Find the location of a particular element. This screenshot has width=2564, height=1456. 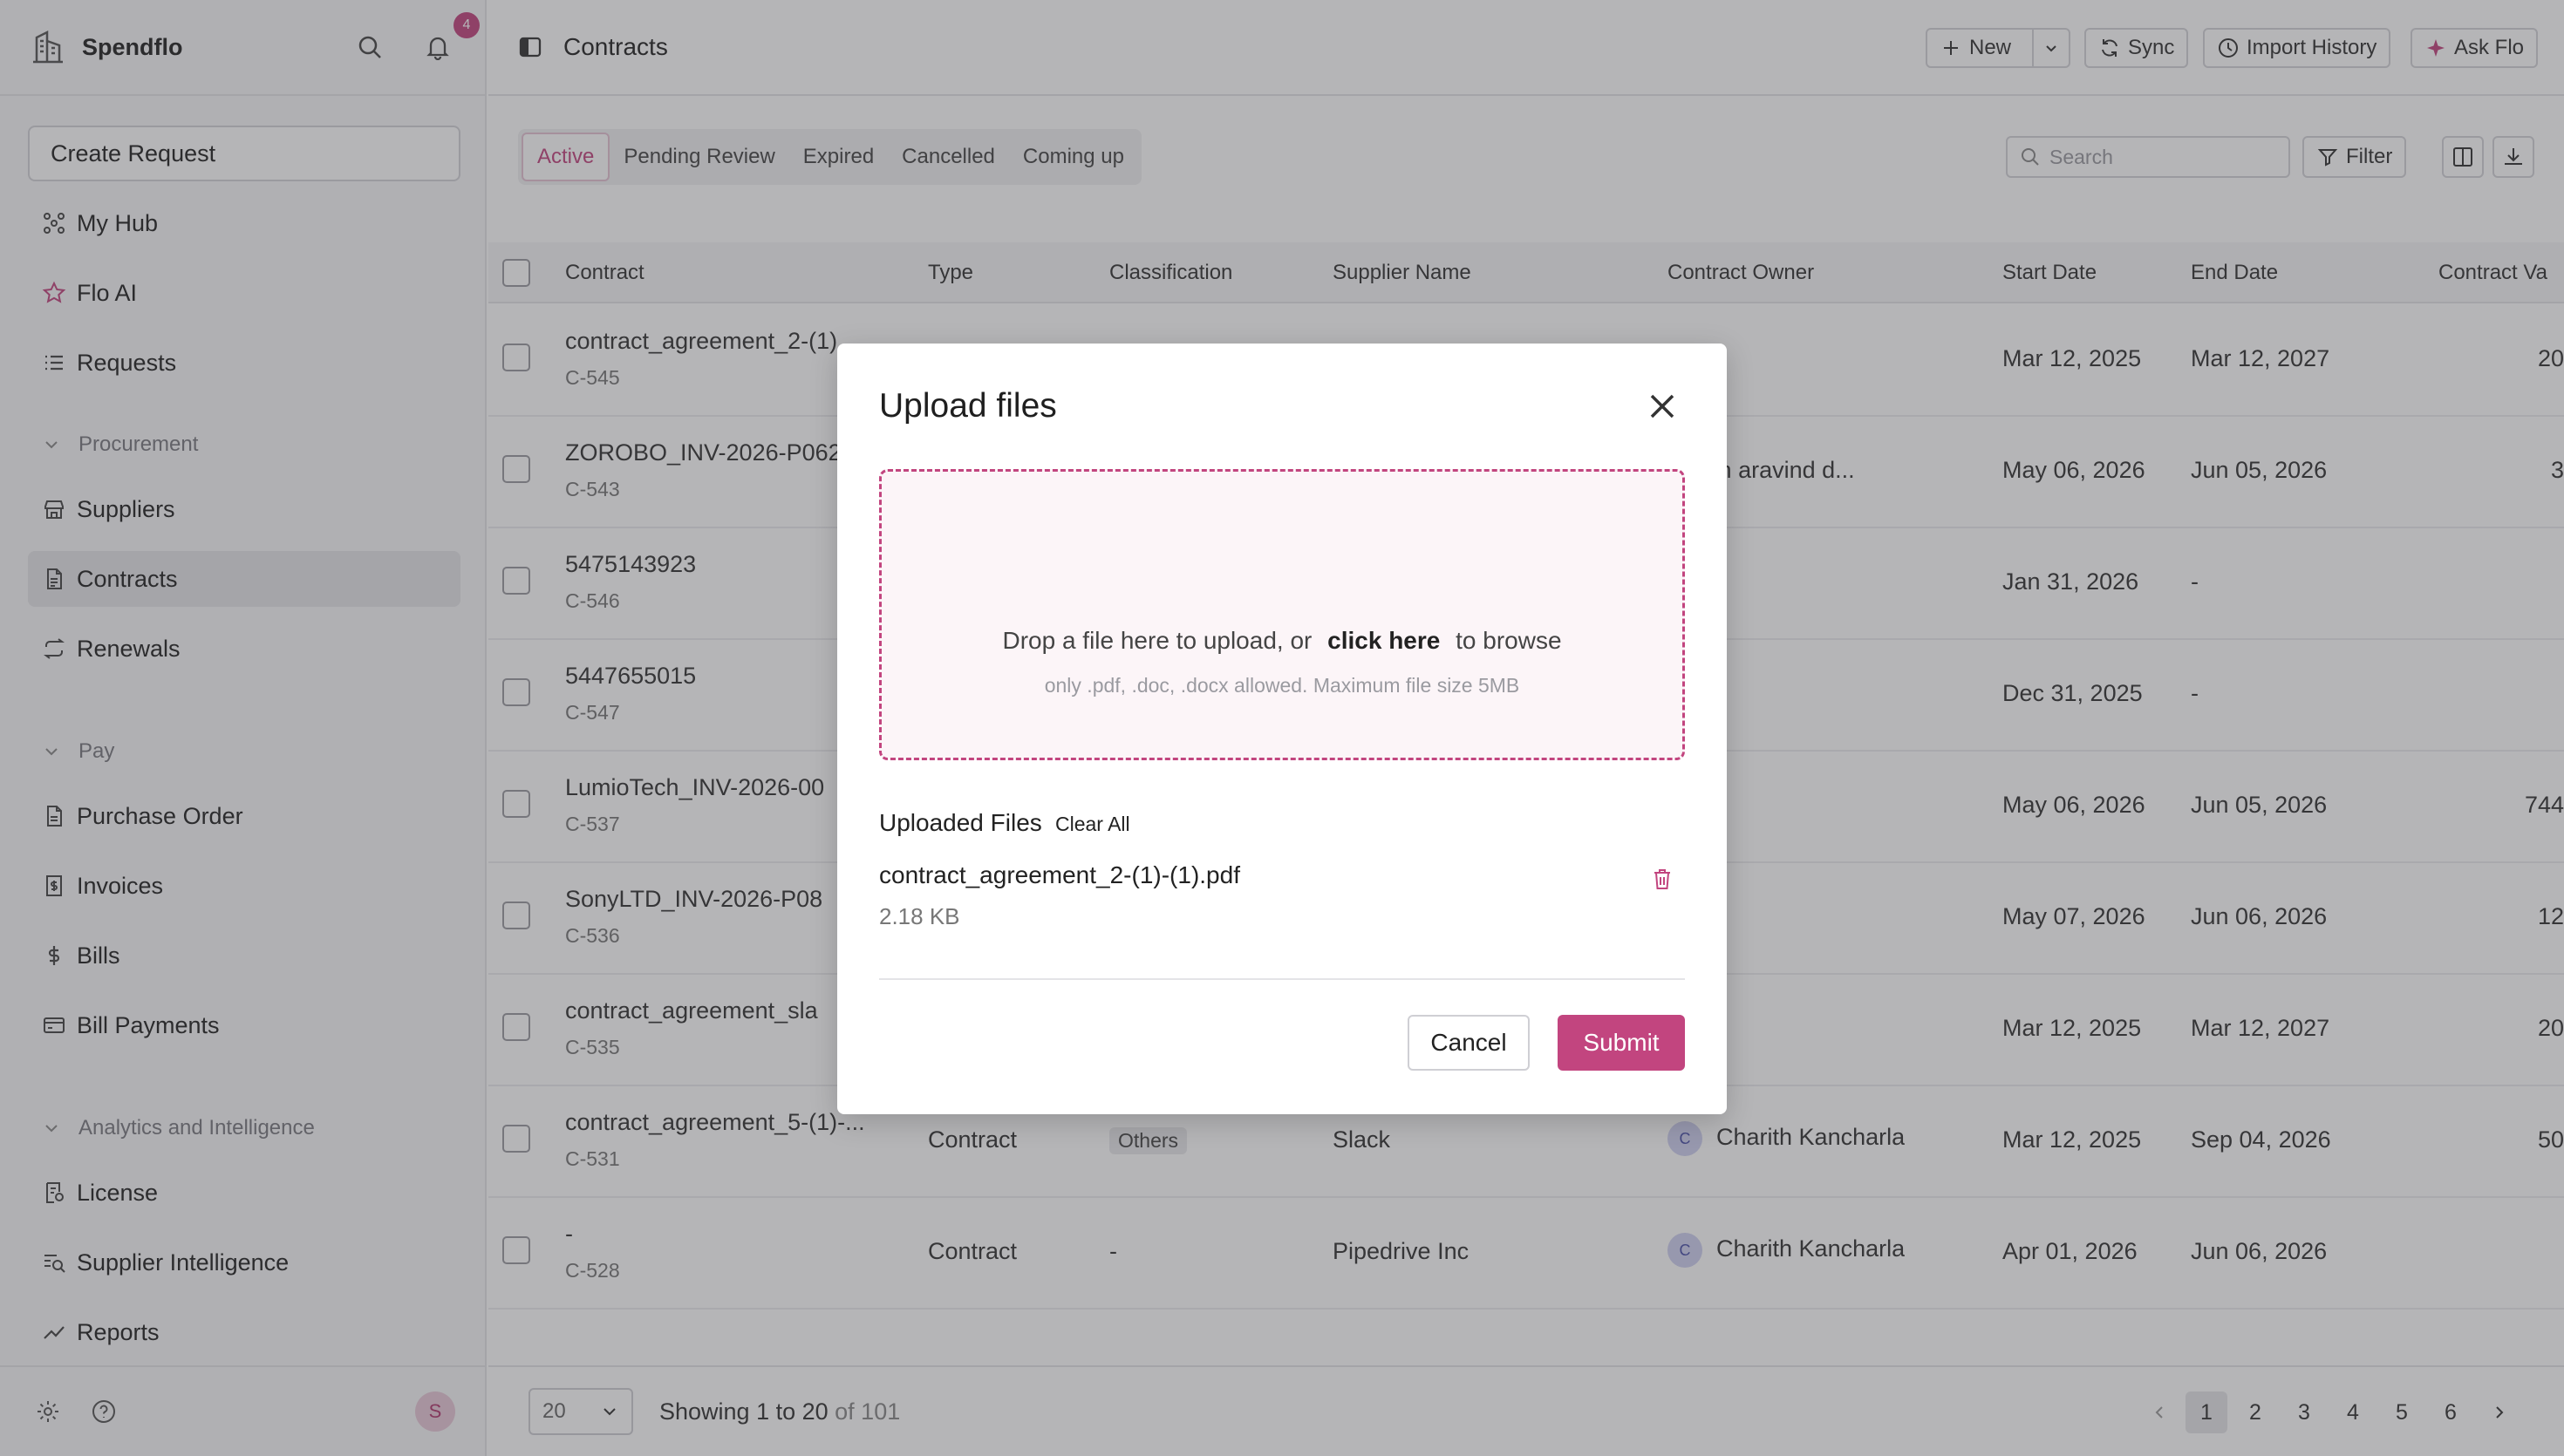

uploaded-files-label: Uploaded Files is located at coordinates (960, 822).